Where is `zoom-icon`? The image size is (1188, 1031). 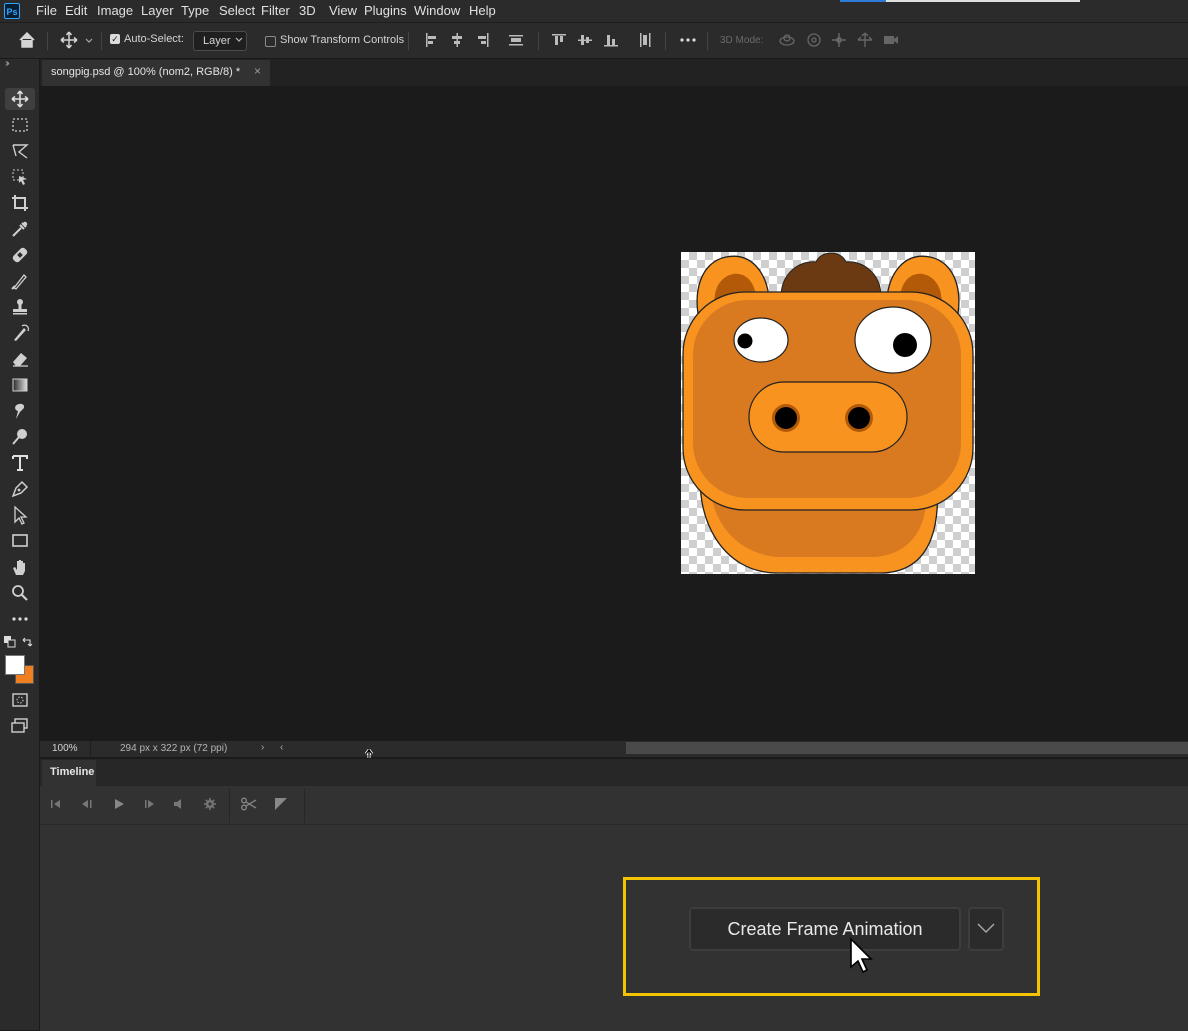
zoom-icon is located at coordinates (20, 593).